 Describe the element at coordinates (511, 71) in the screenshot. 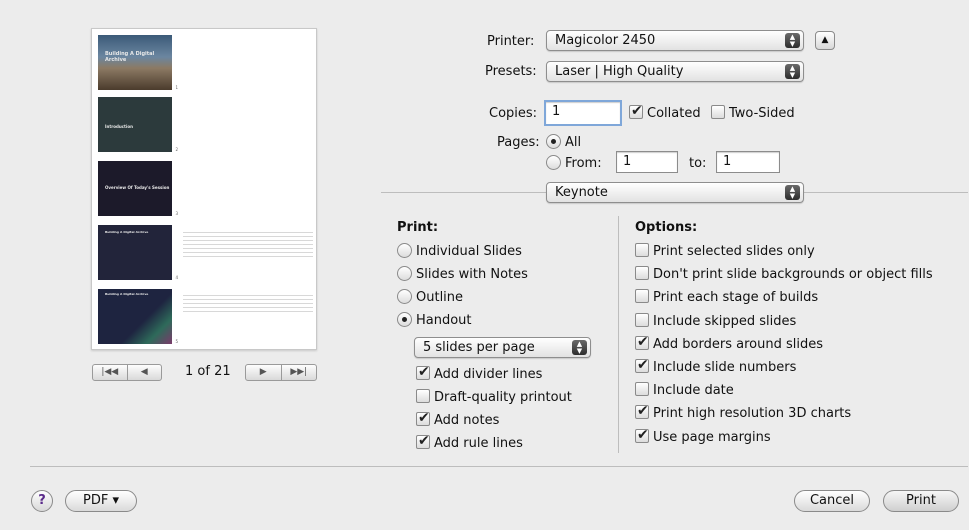

I see `presets-label: Presets:` at that location.